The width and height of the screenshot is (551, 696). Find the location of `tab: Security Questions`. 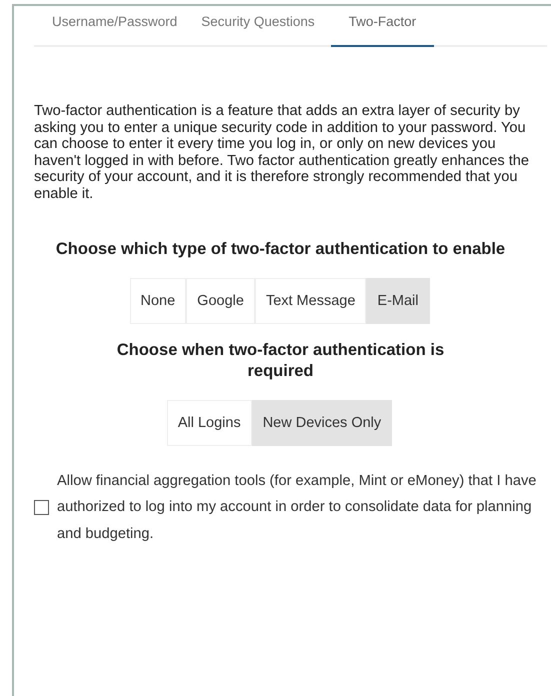

tab: Security Questions is located at coordinates (258, 26).